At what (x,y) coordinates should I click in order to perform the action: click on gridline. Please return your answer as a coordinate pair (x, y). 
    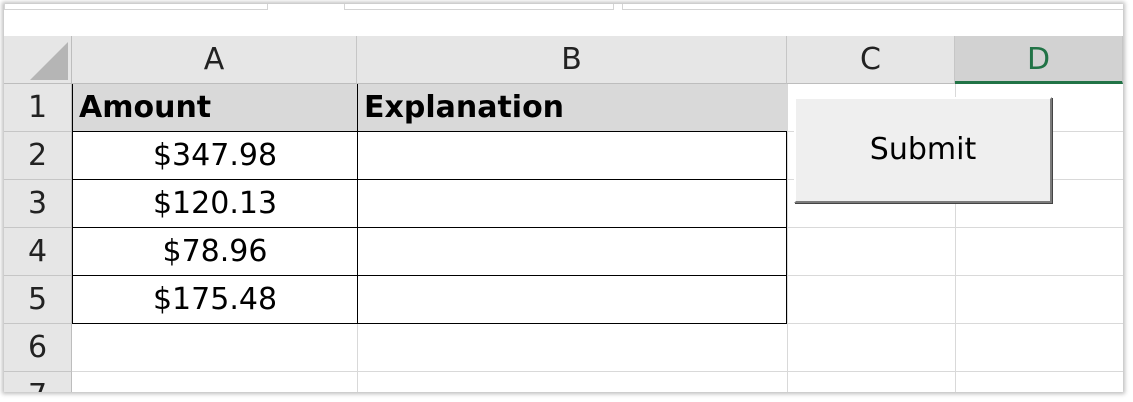
    Looking at the image, I should click on (597, 371).